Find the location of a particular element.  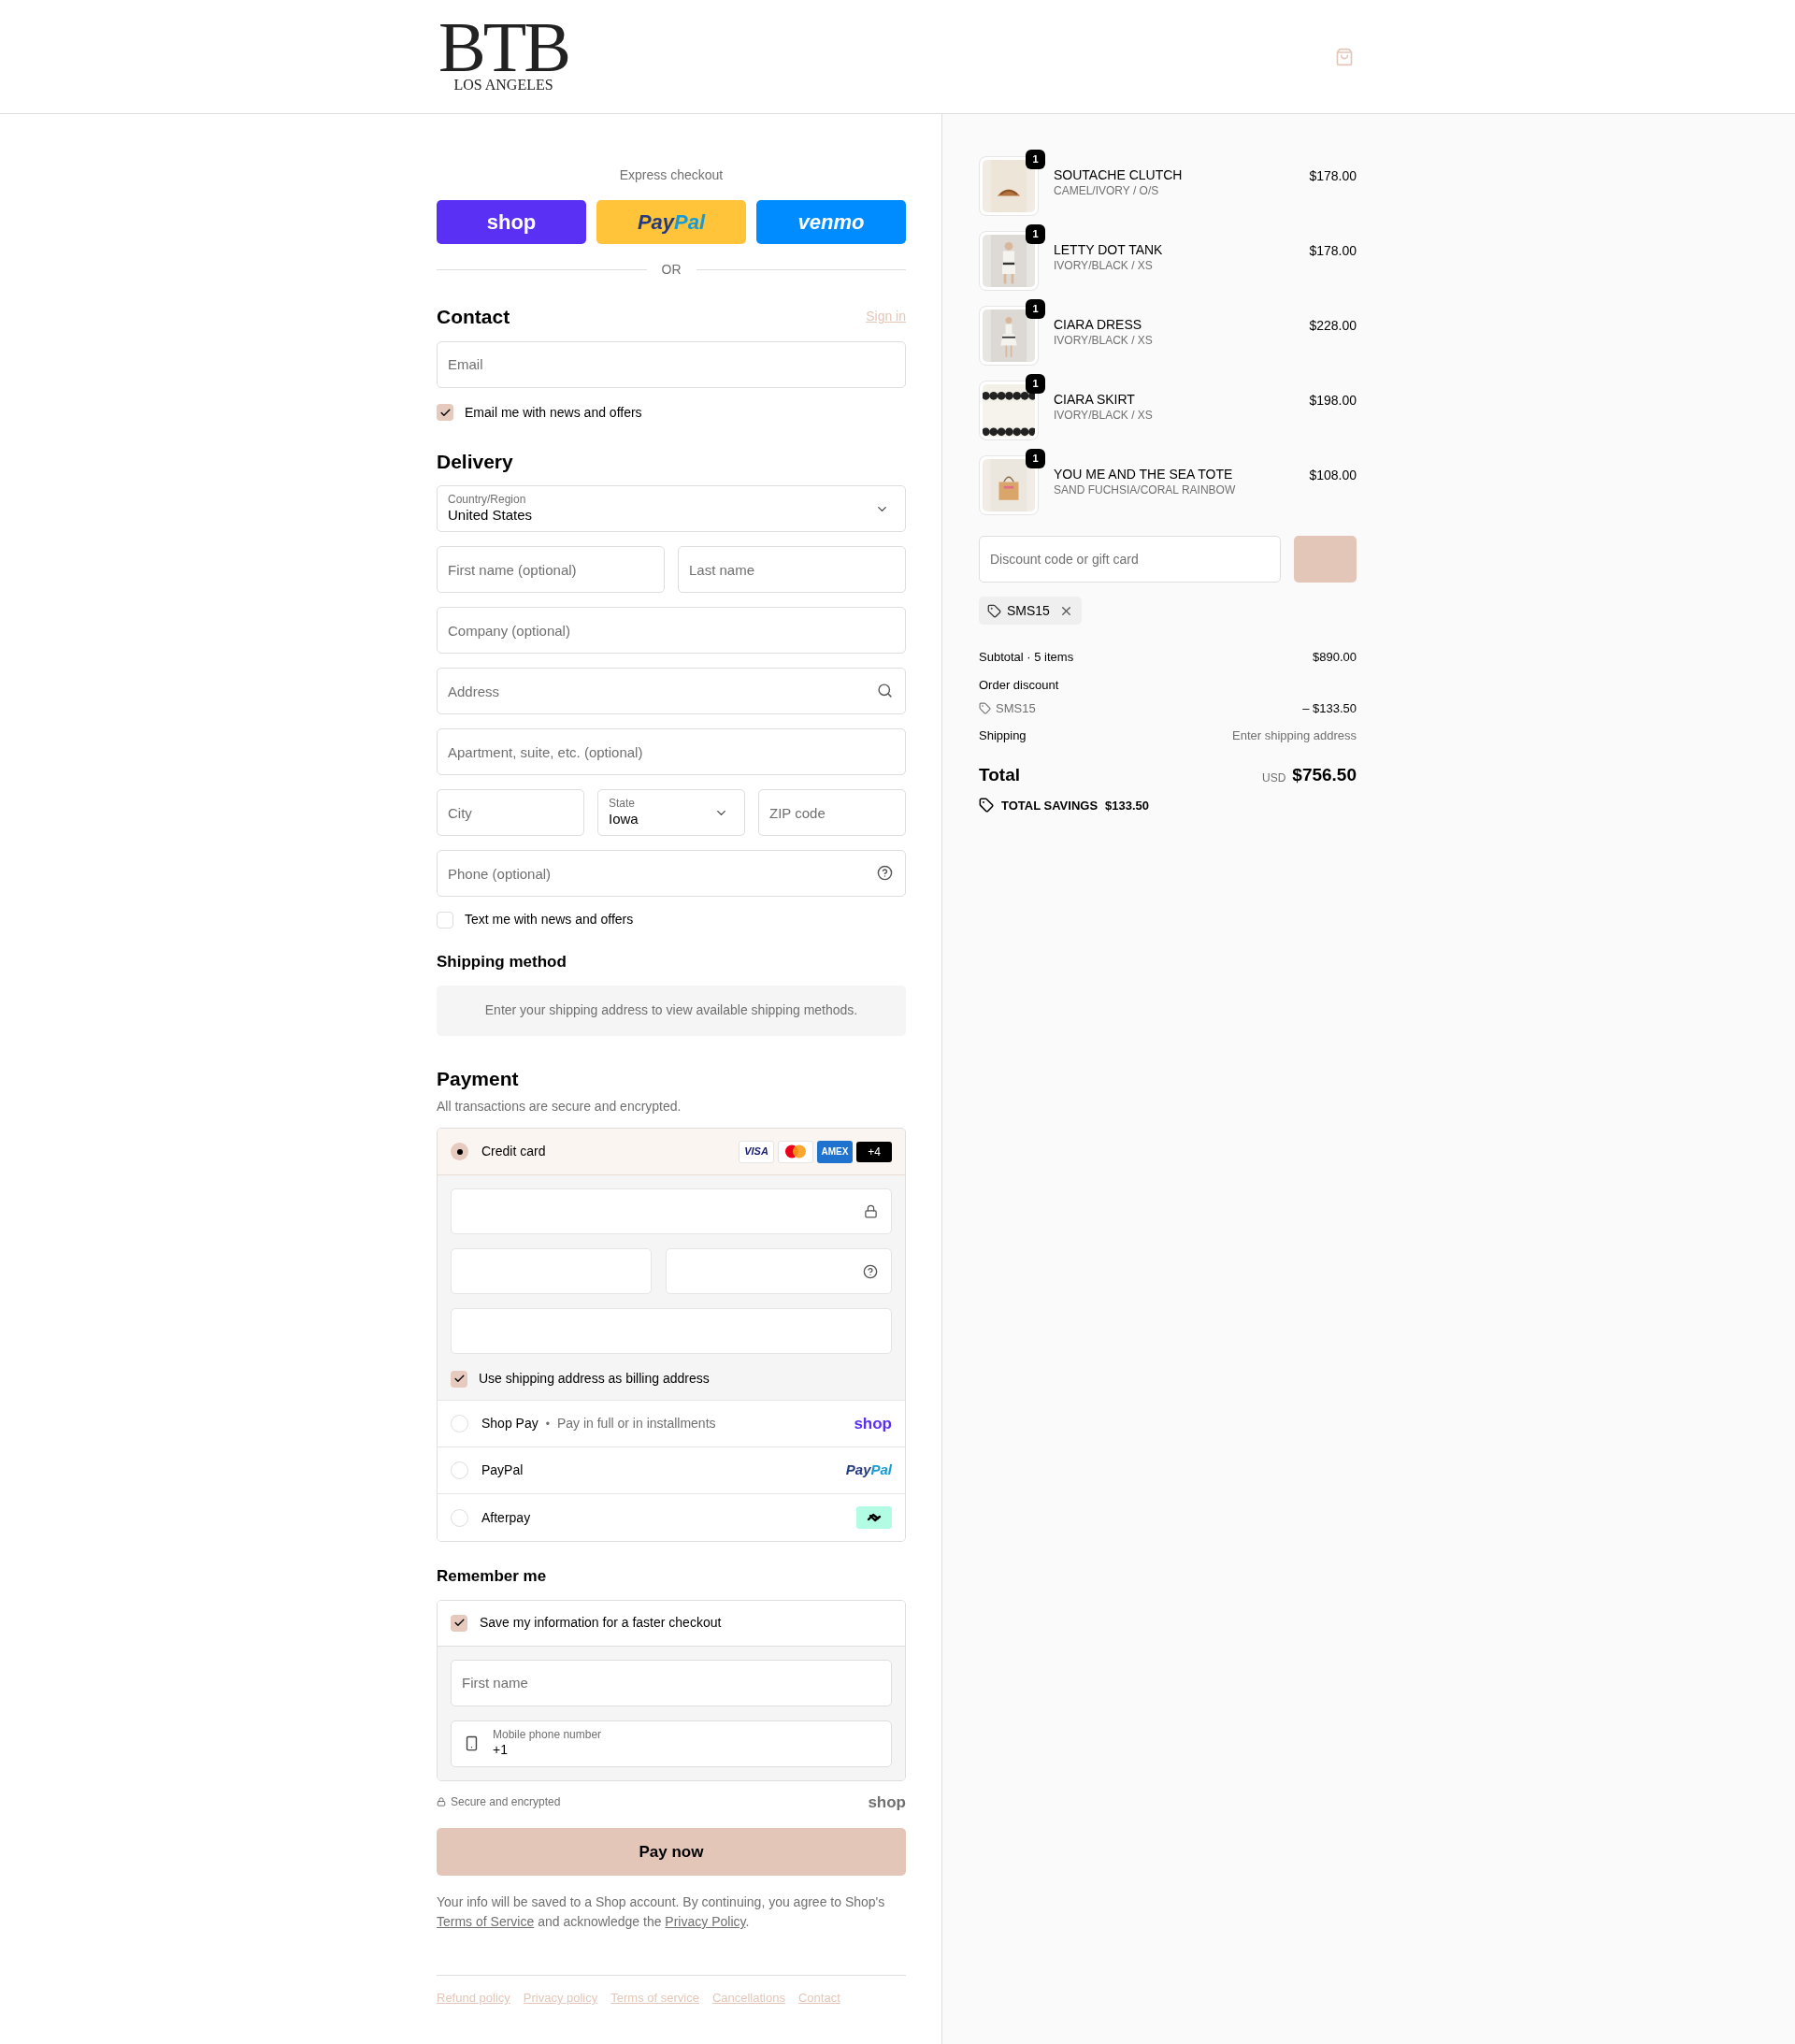

input-field: Company (optional) is located at coordinates (671, 630).